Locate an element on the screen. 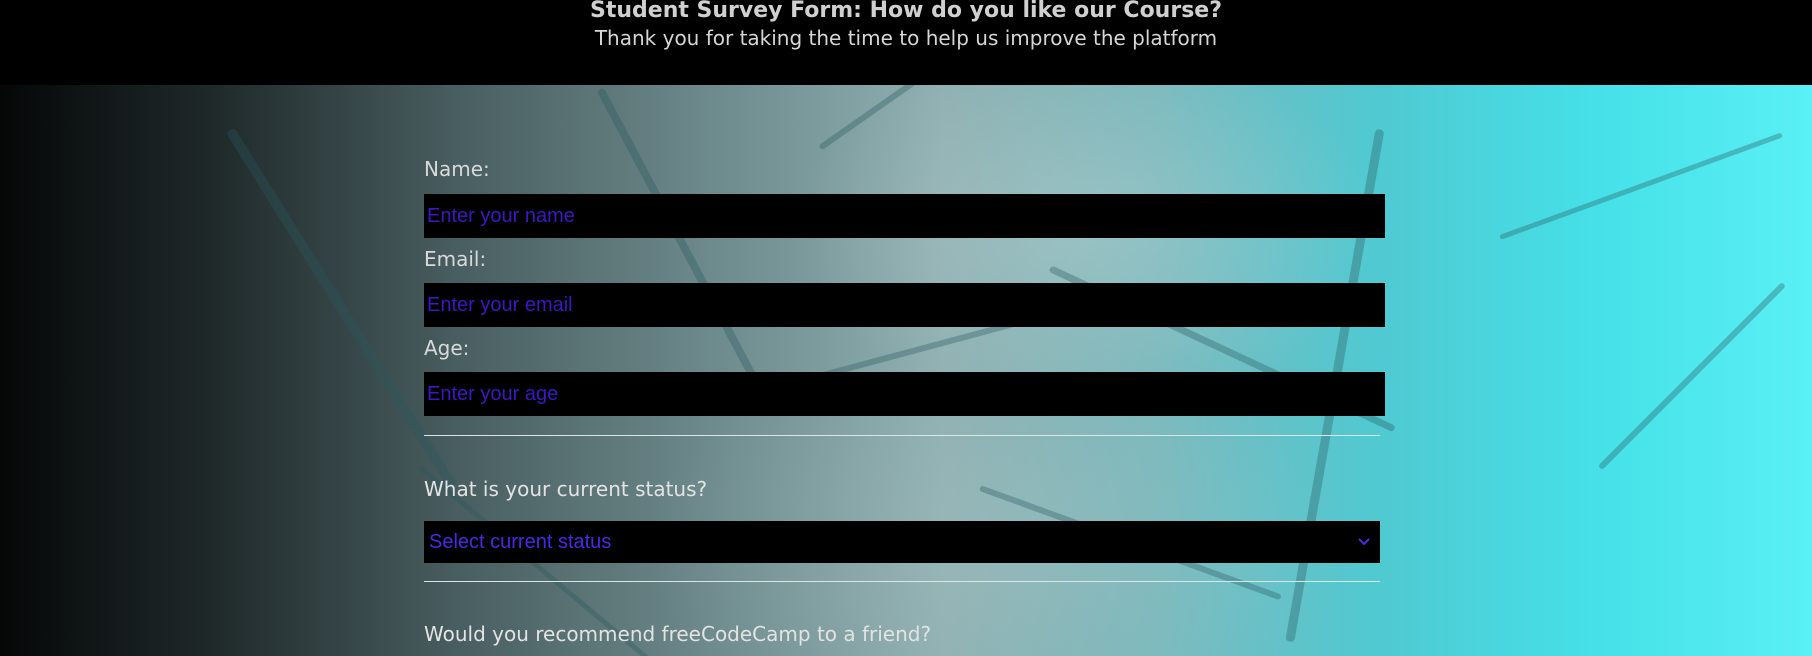 This screenshot has width=1812, height=656. email-label: Email: is located at coordinates (455, 259).